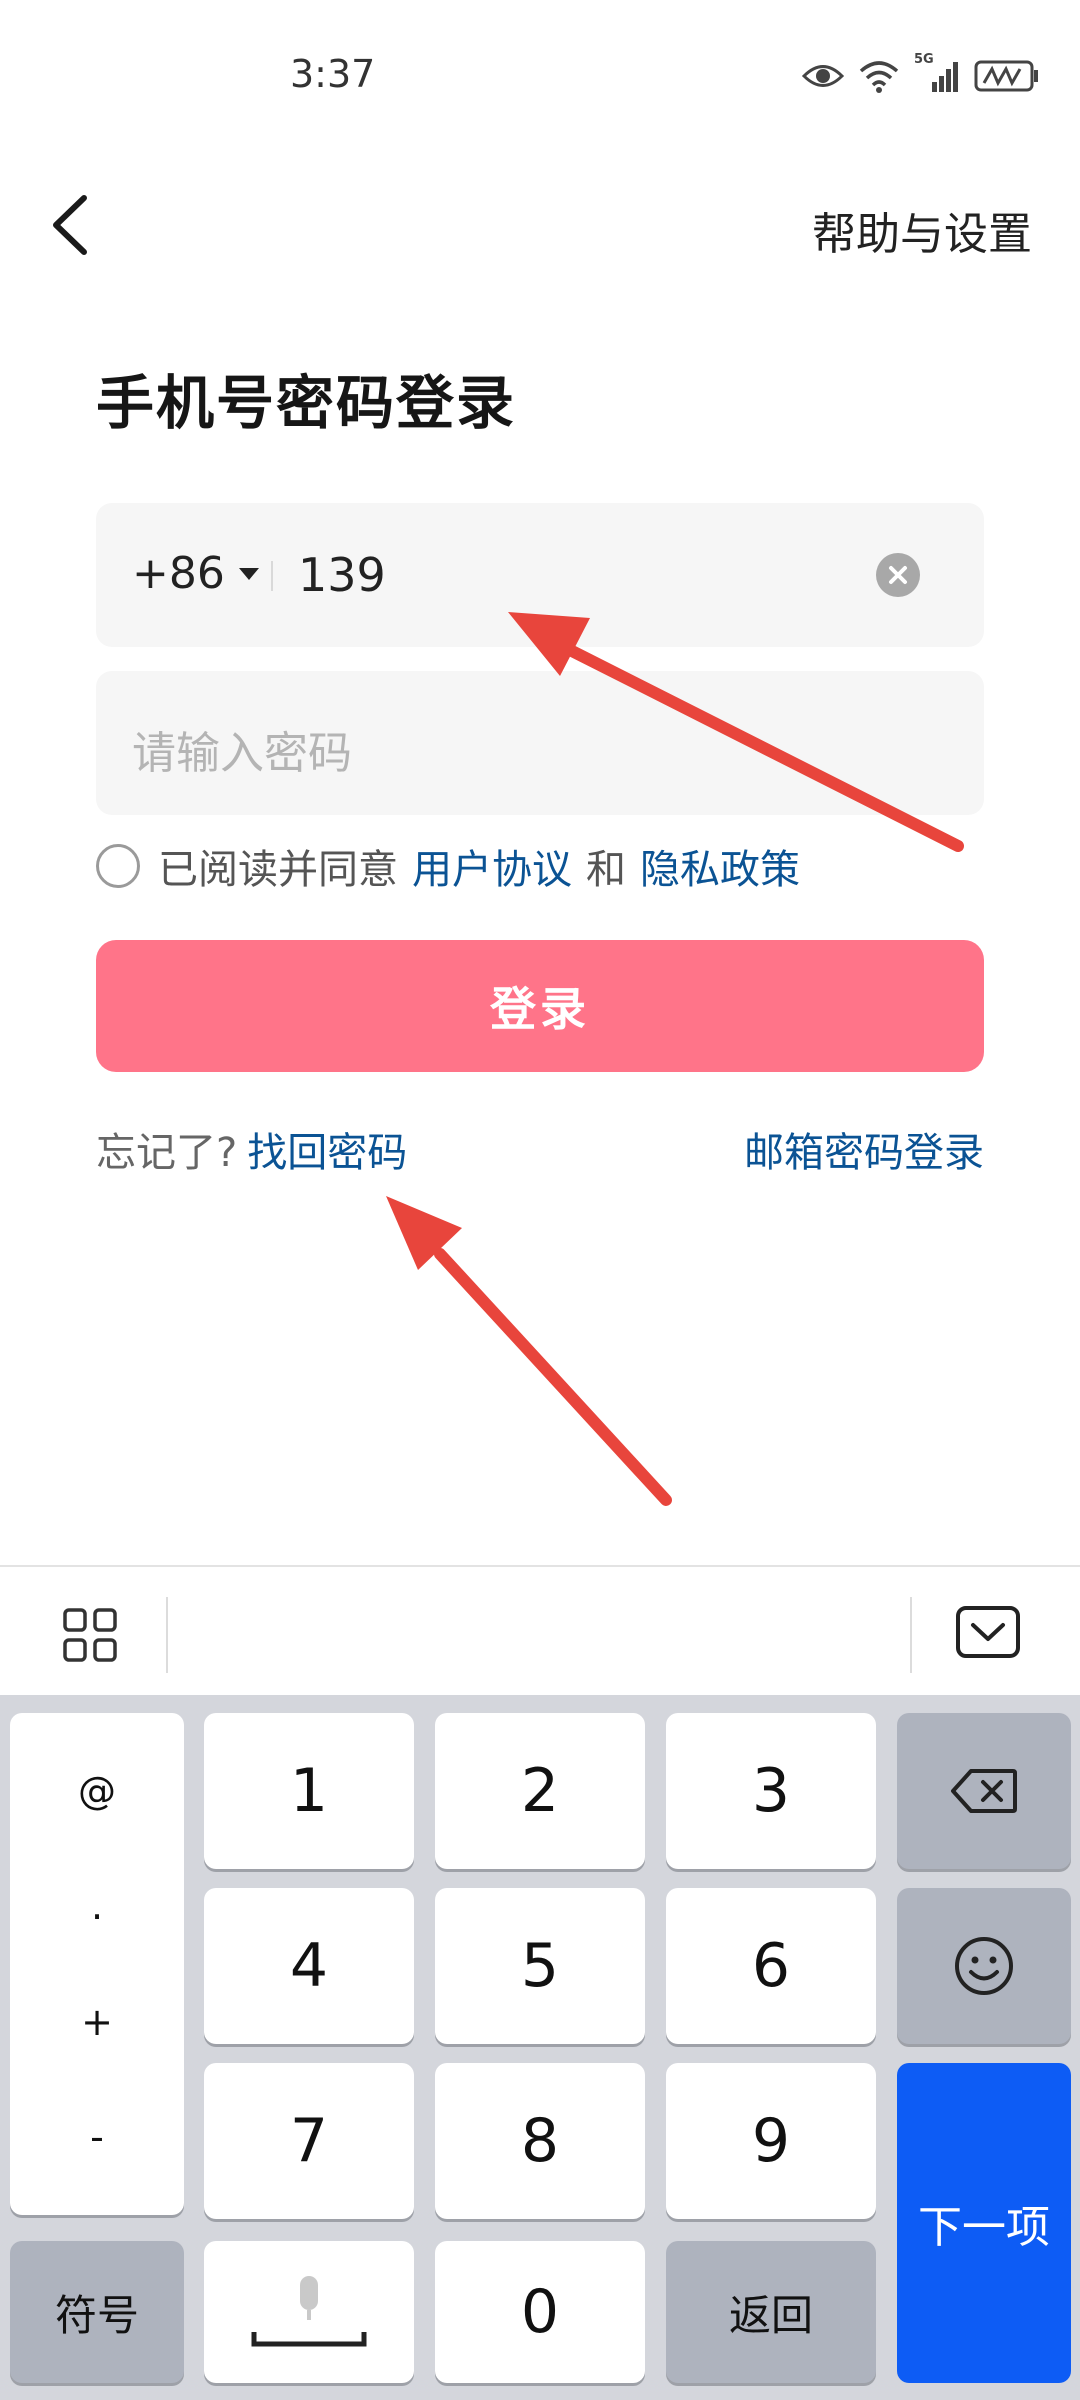  I want to click on keyboard-menu-button, so click(90, 1635).